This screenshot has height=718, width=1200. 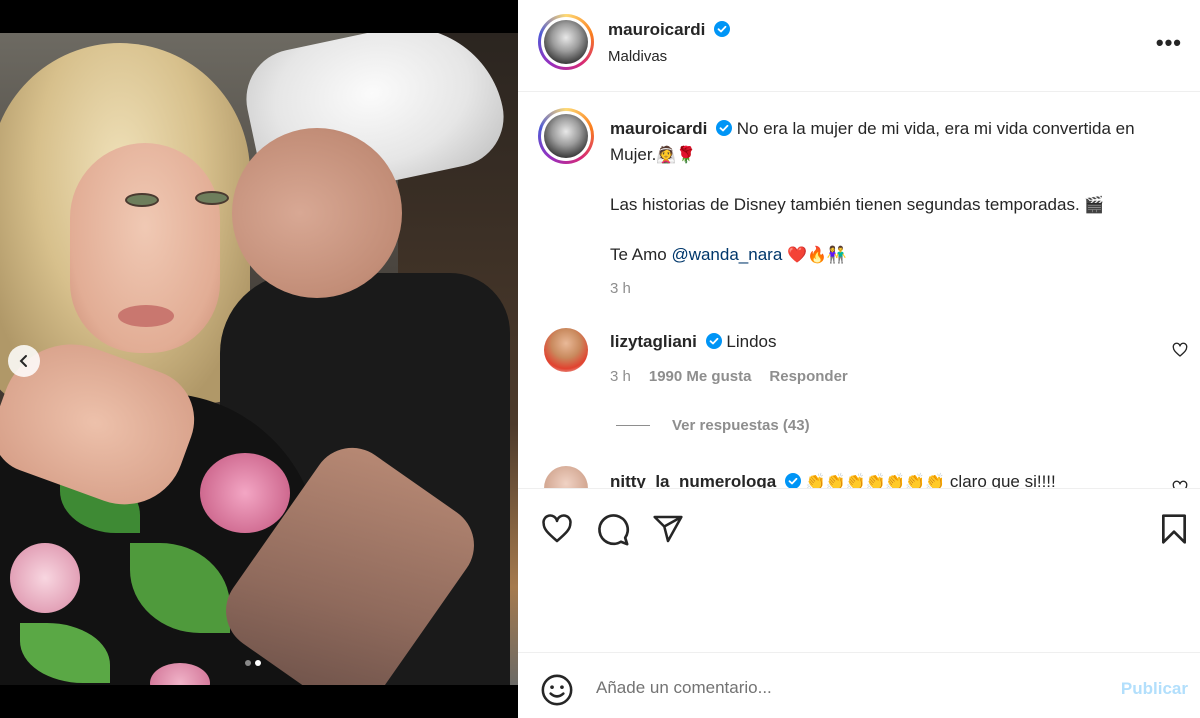 I want to click on chevron-left-icon, so click(x=23, y=361).